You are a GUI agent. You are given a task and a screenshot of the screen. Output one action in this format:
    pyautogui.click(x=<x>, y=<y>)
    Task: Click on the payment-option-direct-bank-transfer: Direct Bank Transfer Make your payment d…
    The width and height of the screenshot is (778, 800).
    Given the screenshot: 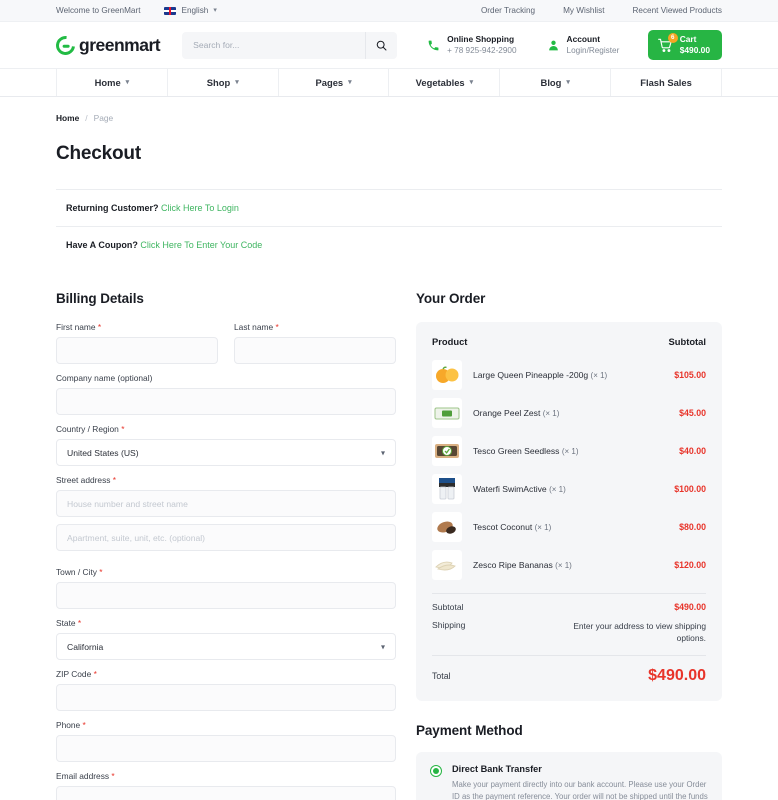 What is the action you would take?
    pyautogui.click(x=569, y=776)
    